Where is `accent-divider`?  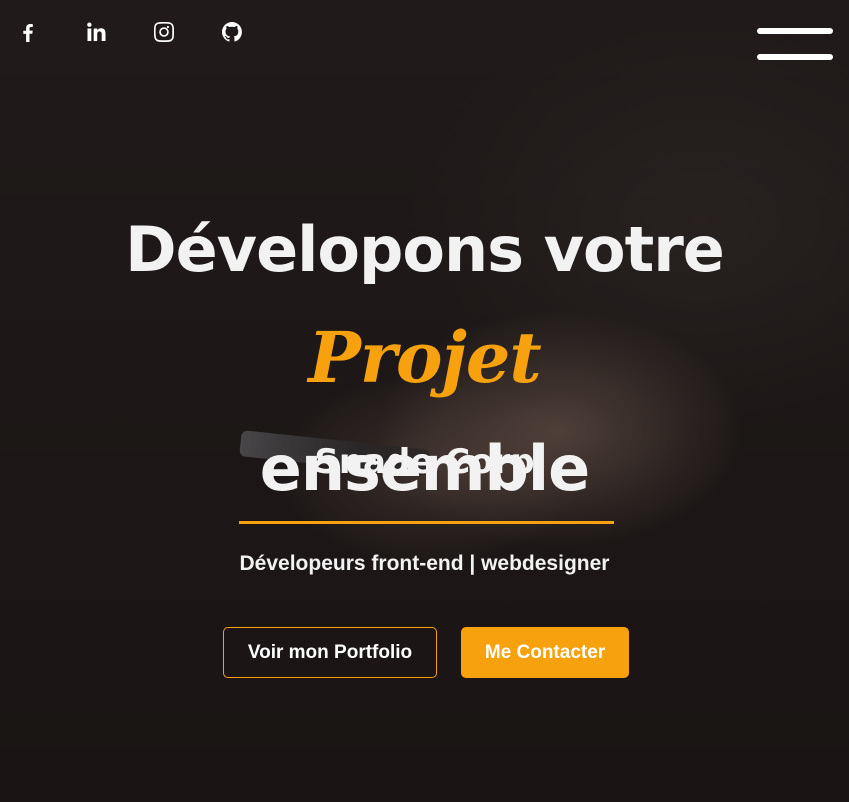 accent-divider is located at coordinates (426, 522).